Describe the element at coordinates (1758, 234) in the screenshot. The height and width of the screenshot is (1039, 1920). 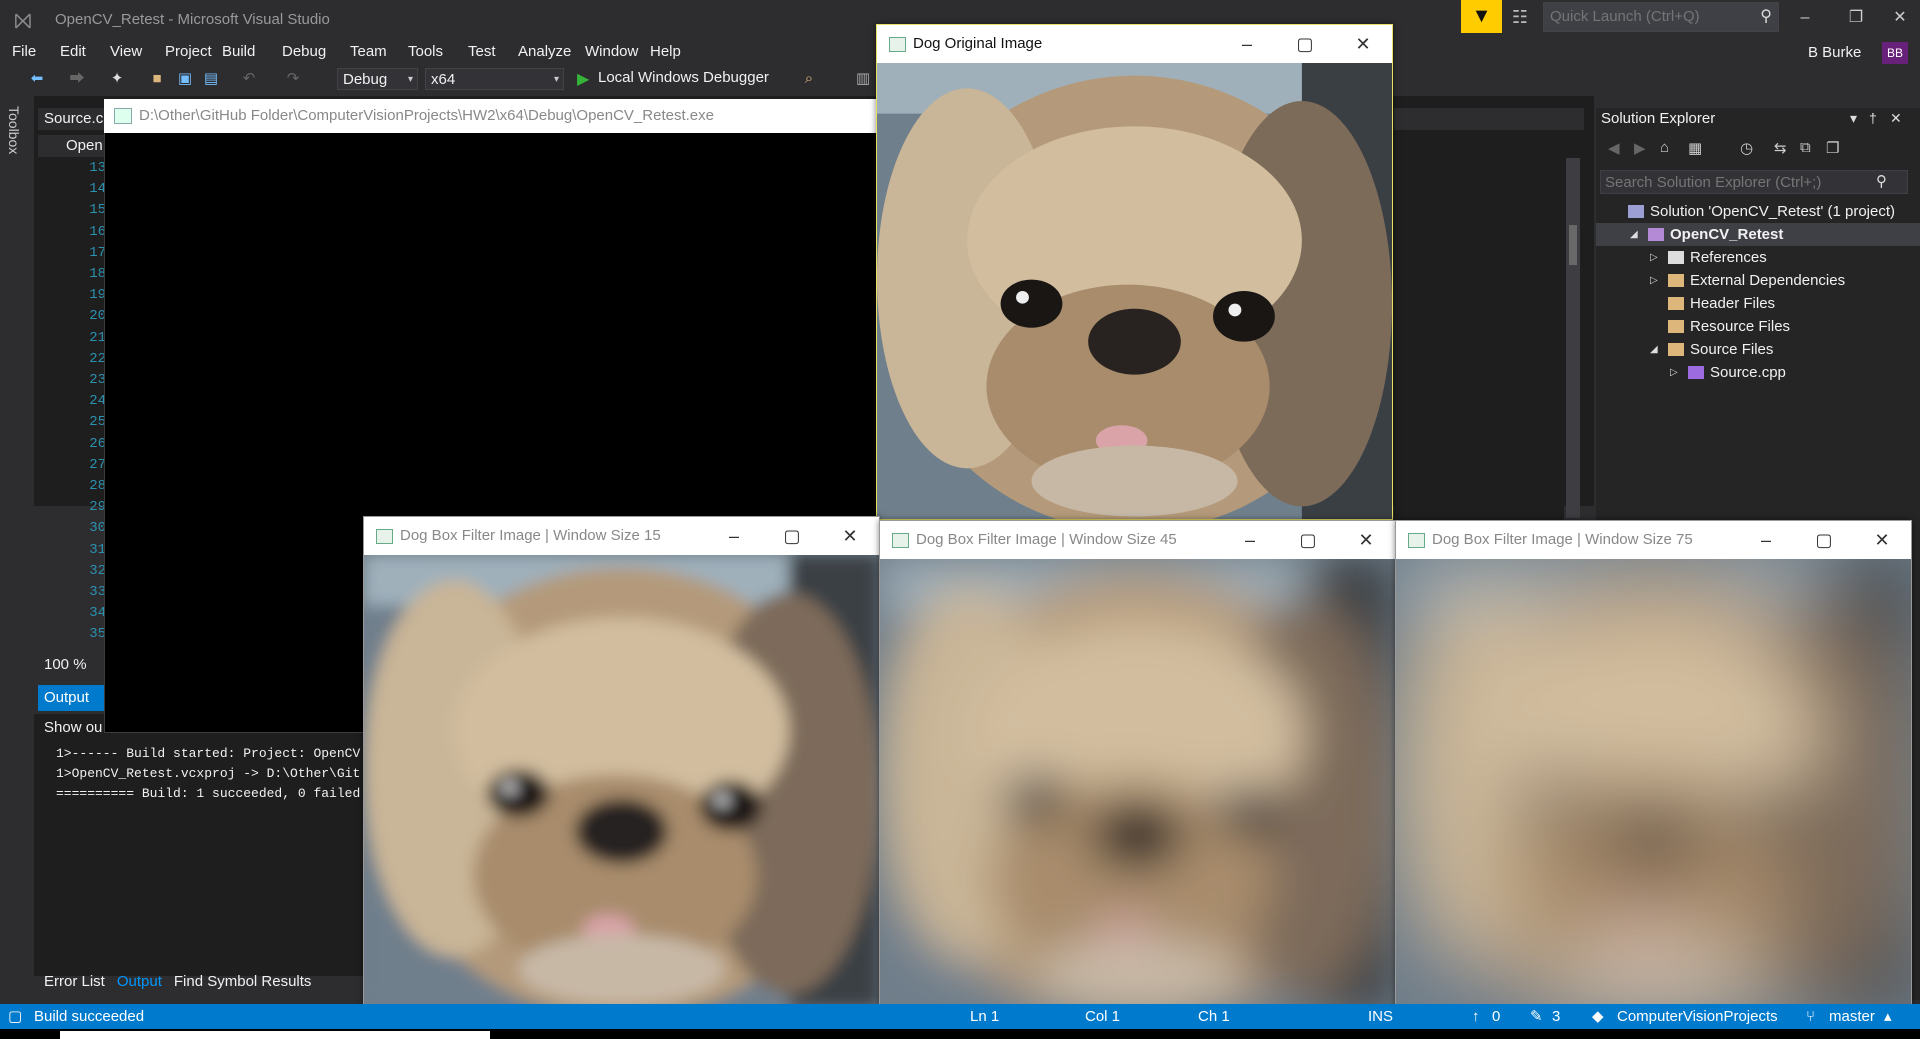
I see `tree-item: ◢ OpenCV_Retest` at that location.